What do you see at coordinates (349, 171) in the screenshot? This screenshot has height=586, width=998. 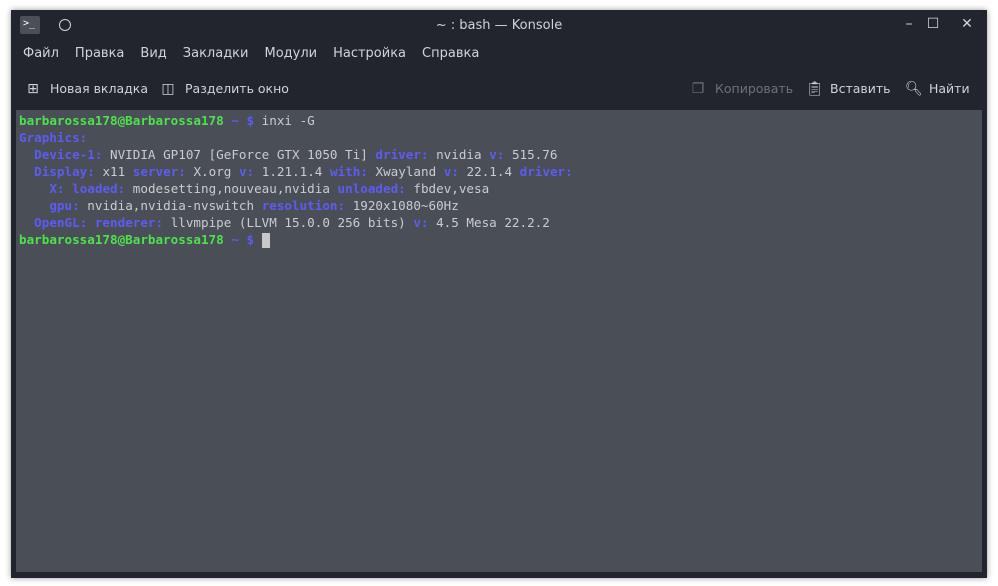 I see `key: with:` at bounding box center [349, 171].